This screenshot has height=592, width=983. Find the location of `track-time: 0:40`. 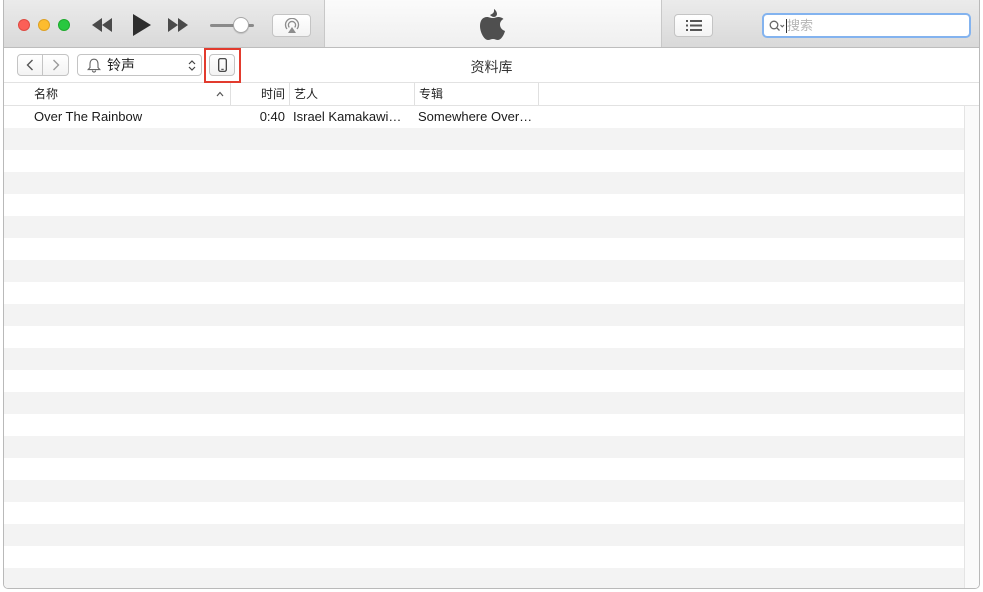

track-time: 0:40 is located at coordinates (272, 116).